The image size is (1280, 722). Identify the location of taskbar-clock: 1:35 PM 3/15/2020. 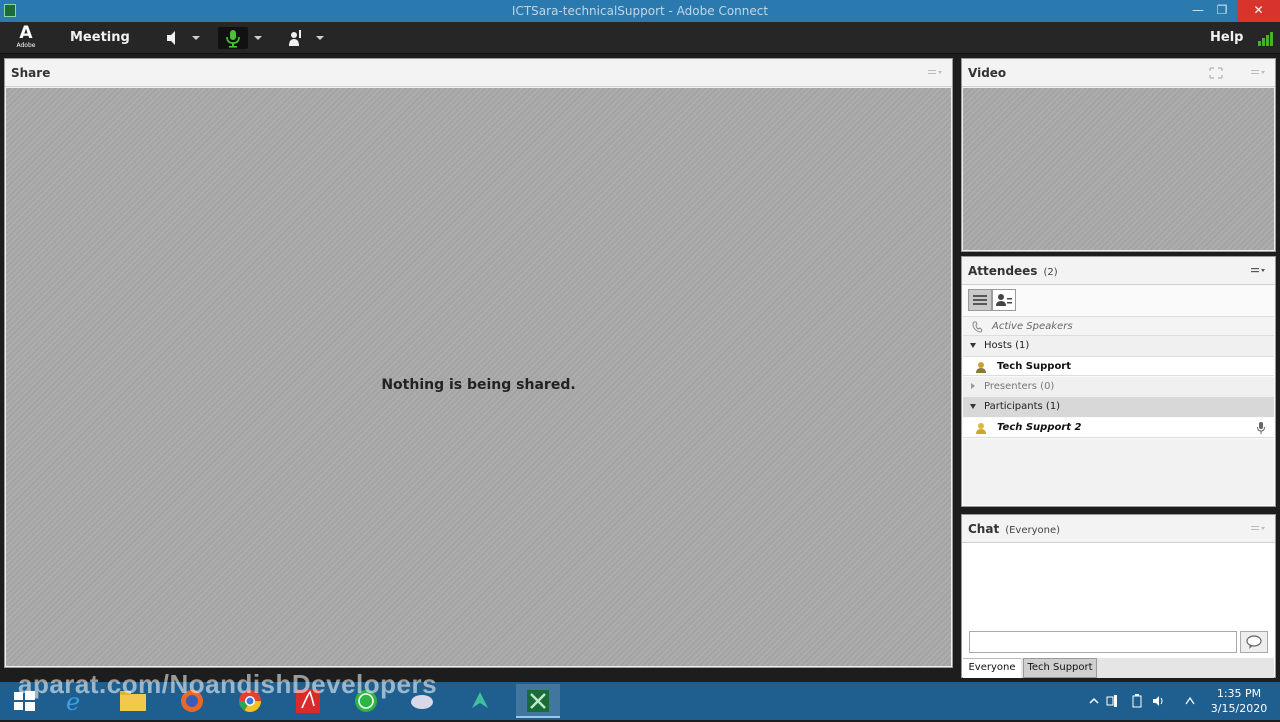
(1239, 701).